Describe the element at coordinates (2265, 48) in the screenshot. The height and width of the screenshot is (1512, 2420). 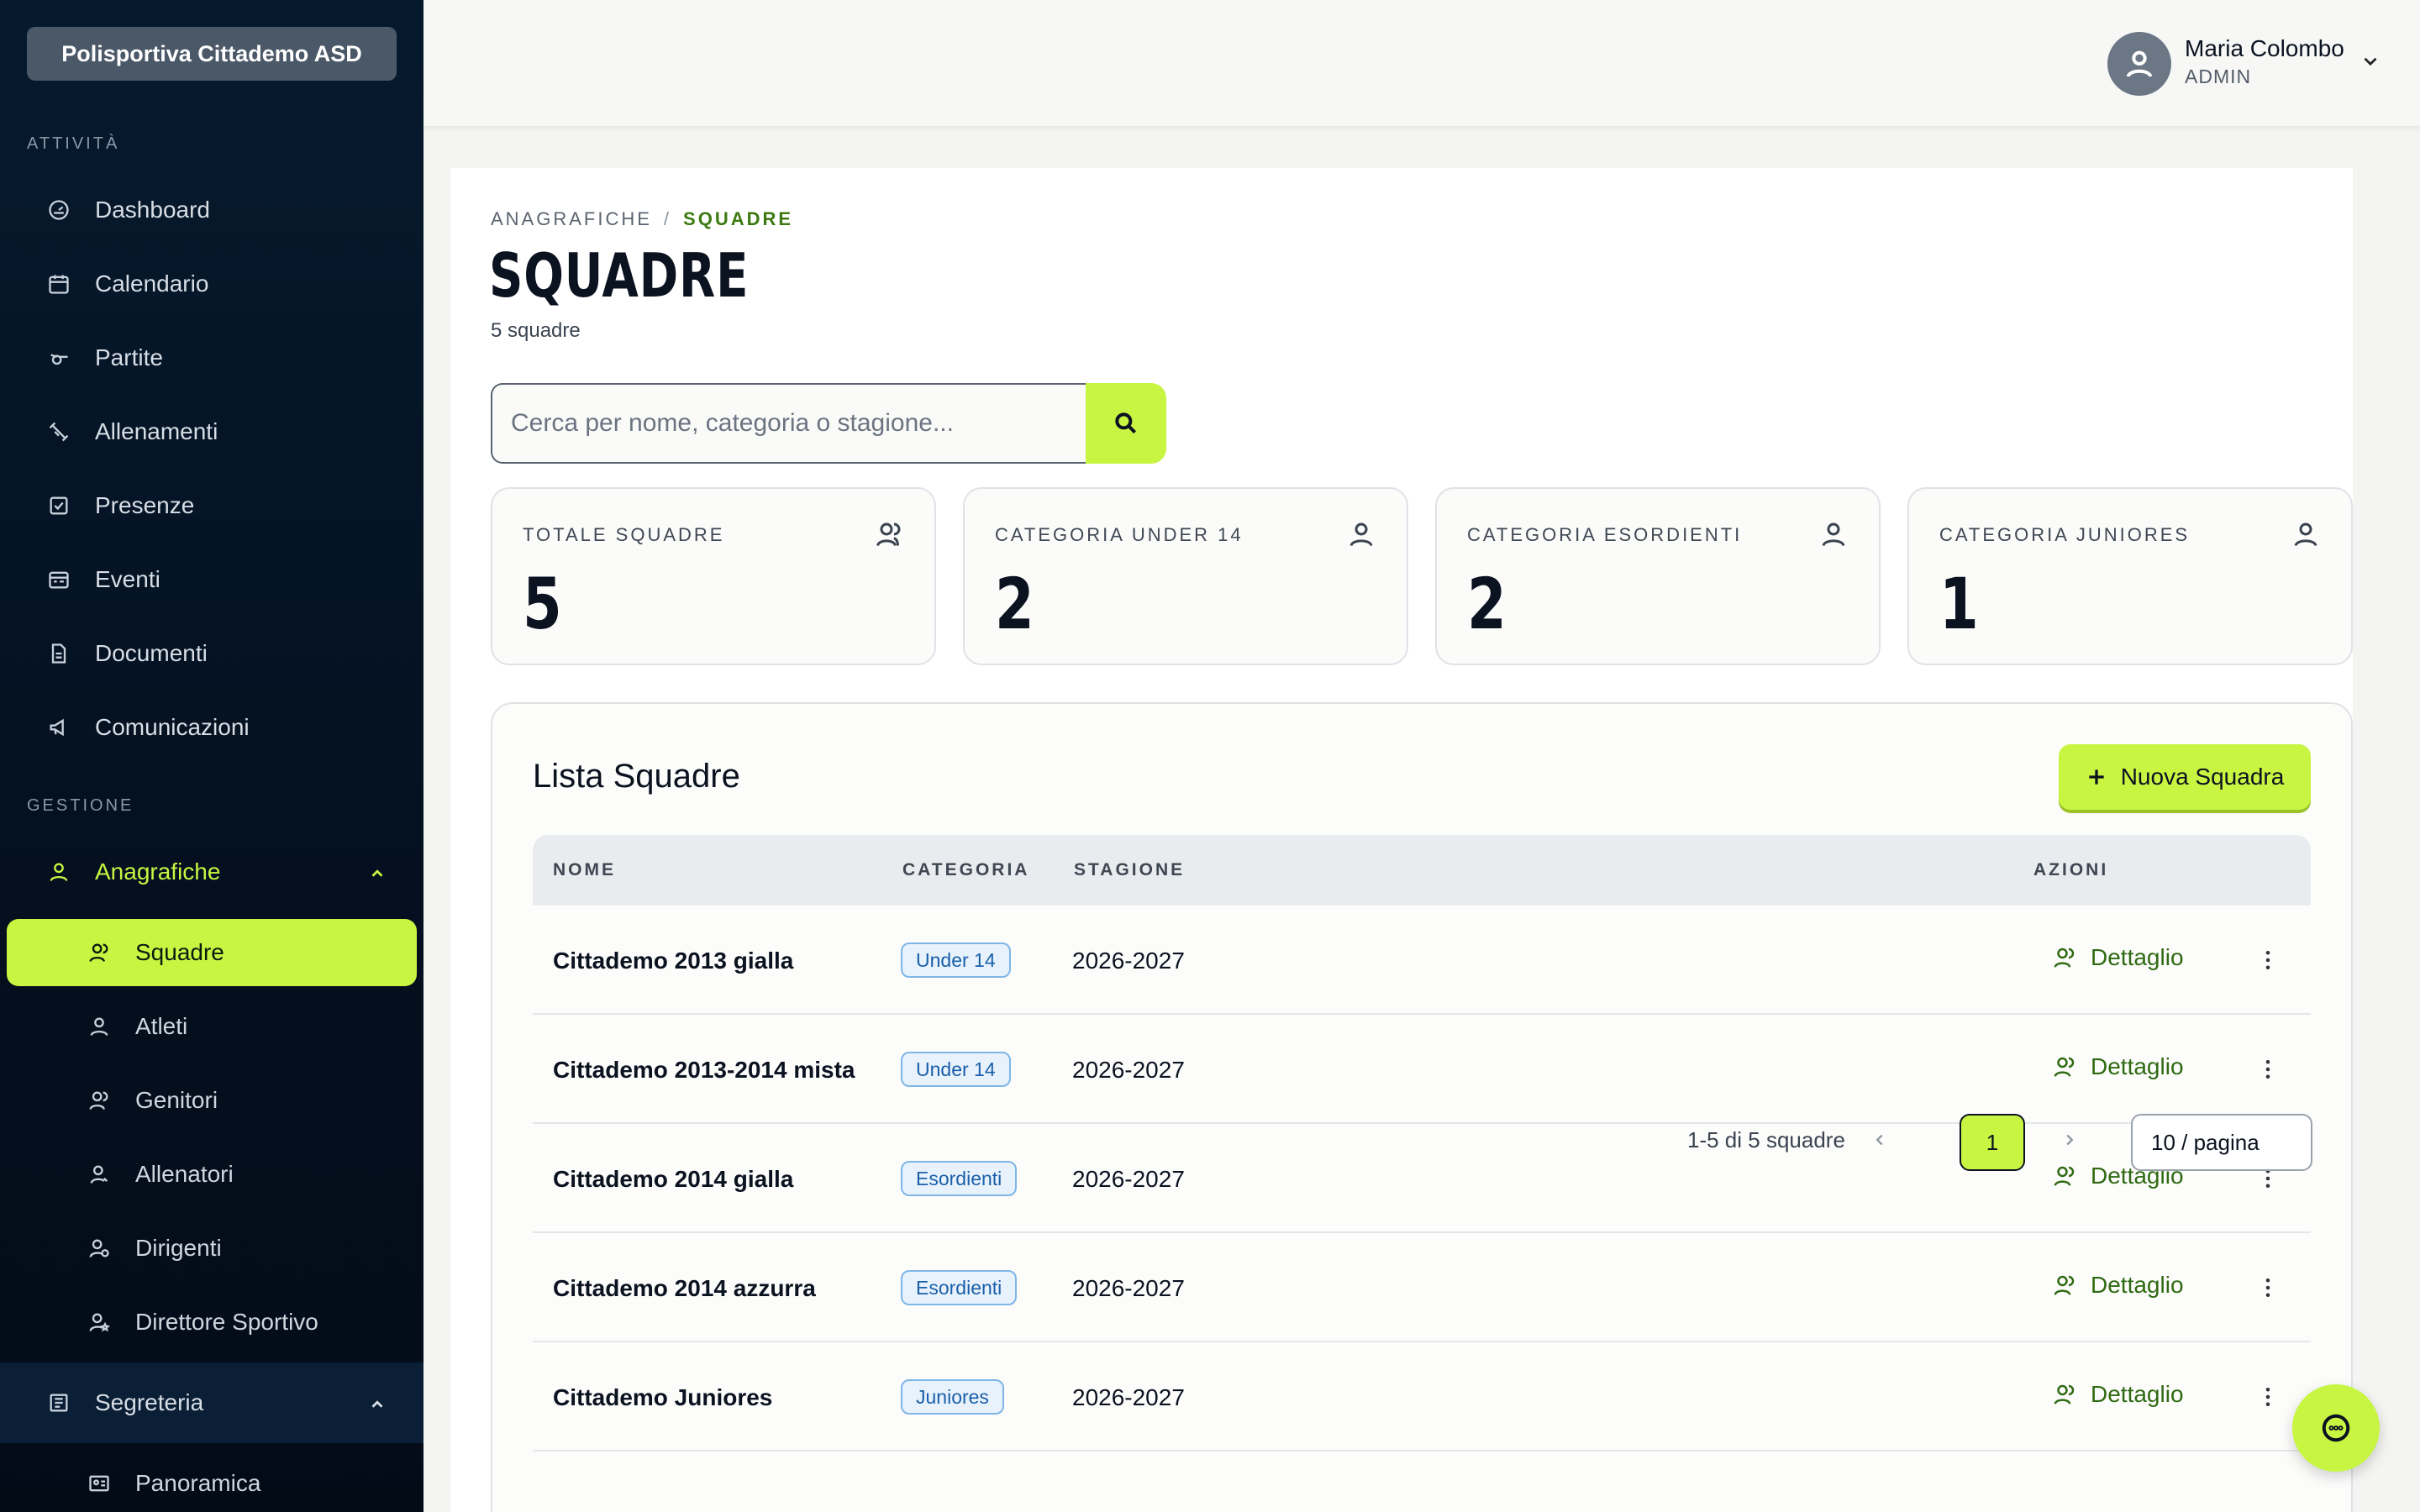
I see `user-name: Maria Colombo` at that location.